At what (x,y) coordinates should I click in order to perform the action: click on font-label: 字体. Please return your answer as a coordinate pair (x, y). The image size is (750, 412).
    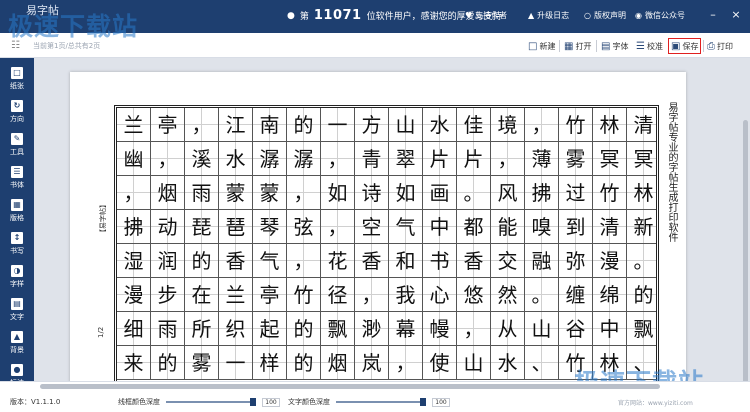
    Looking at the image, I should click on (620, 46).